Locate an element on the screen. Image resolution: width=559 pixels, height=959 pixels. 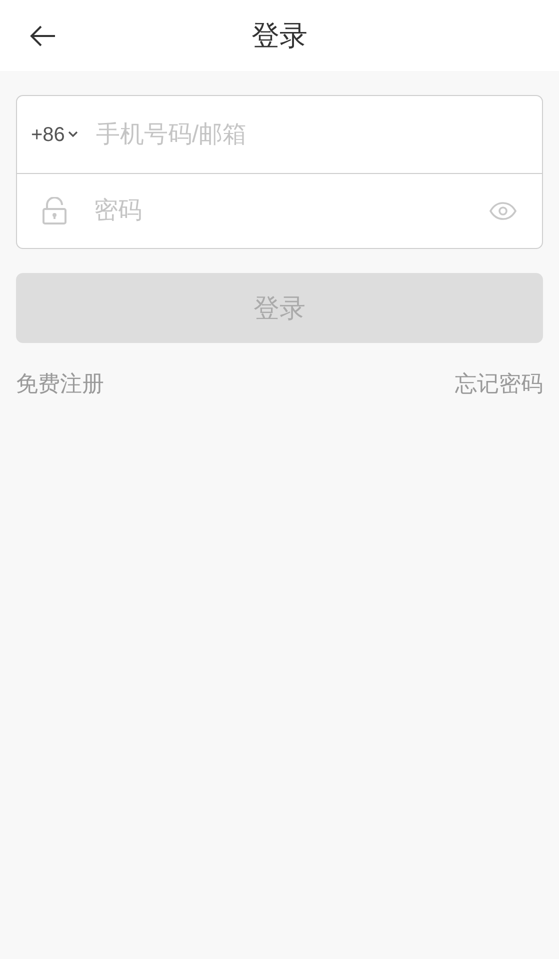
back-icon is located at coordinates (43, 35).